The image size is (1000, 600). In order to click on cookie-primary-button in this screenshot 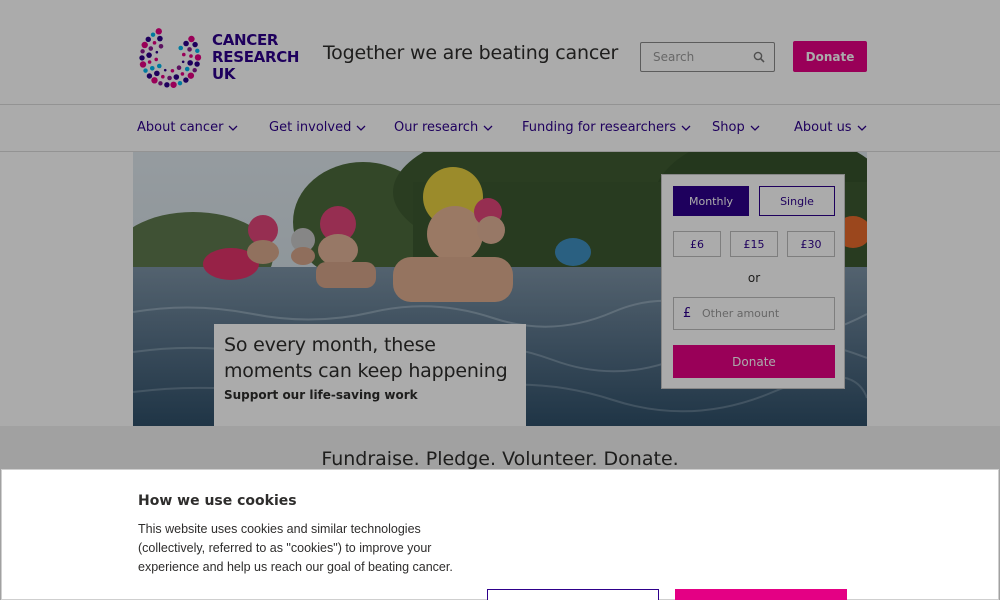, I will do `click(761, 594)`.